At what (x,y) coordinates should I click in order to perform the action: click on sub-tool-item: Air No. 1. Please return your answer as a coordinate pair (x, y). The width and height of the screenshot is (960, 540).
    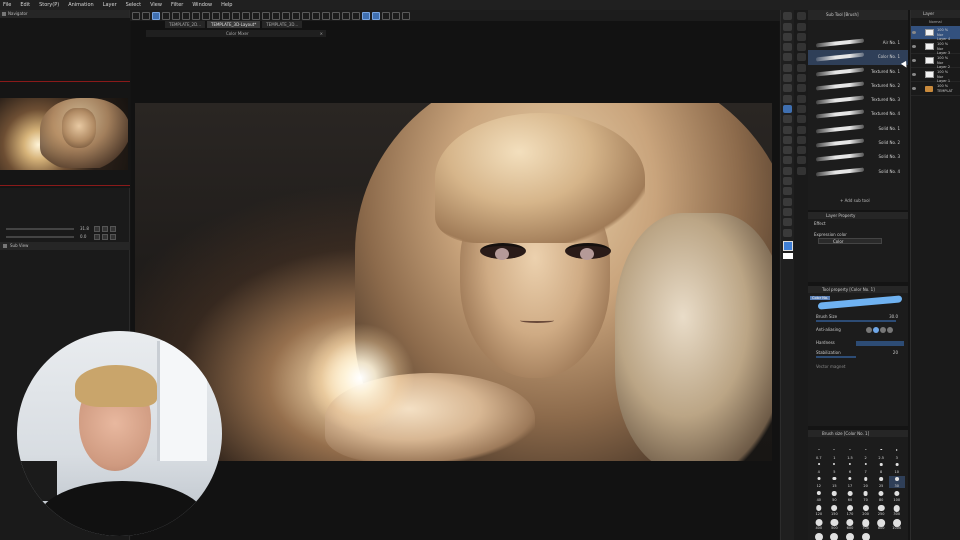
    Looking at the image, I should click on (858, 43).